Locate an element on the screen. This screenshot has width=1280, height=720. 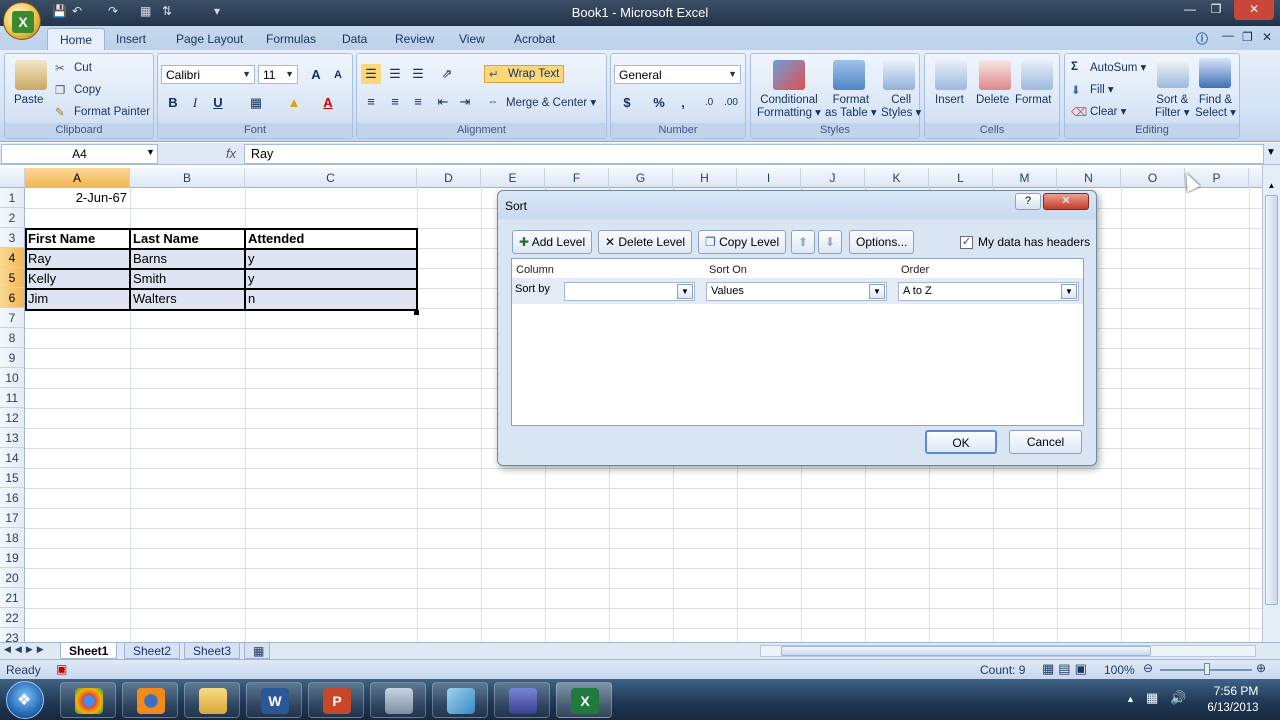
column-header-d: D is located at coordinates (449, 178).